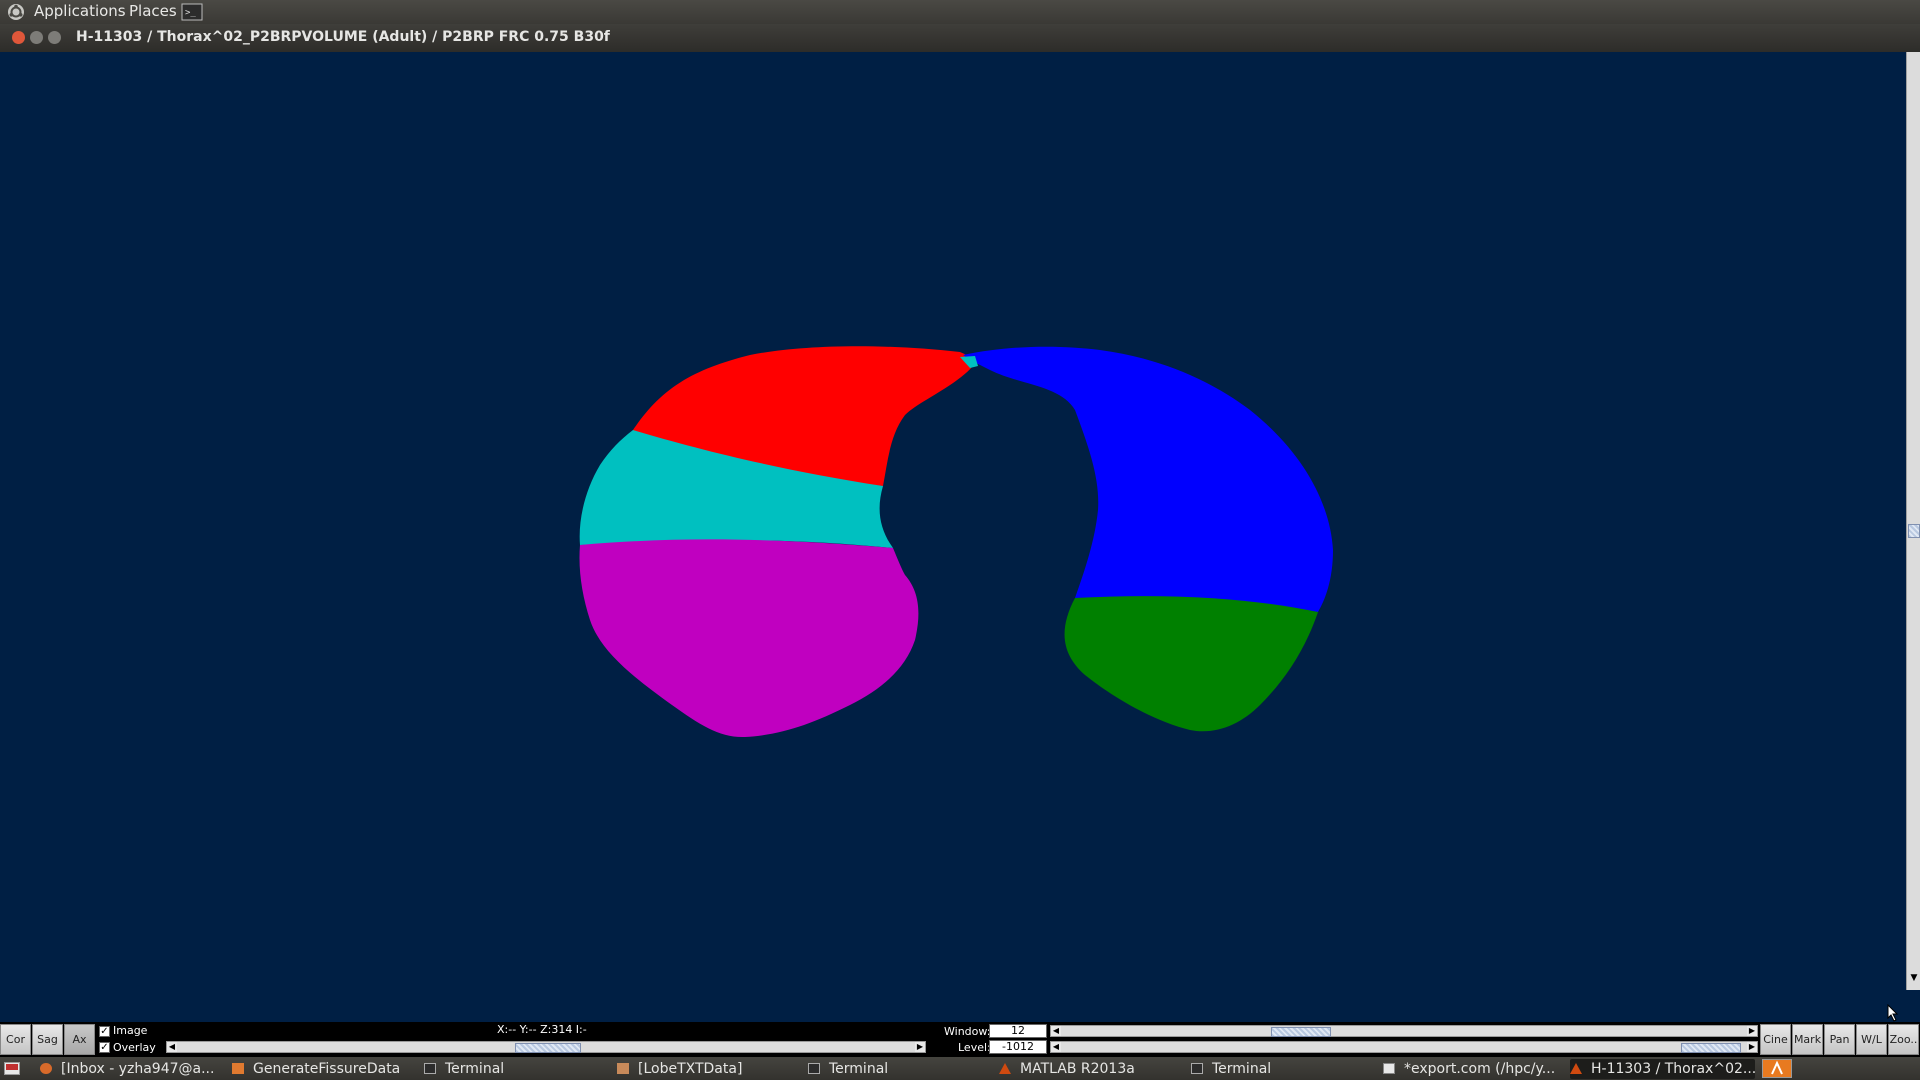  What do you see at coordinates (974, 1047) in the screenshot?
I see `level-label: Level:` at bounding box center [974, 1047].